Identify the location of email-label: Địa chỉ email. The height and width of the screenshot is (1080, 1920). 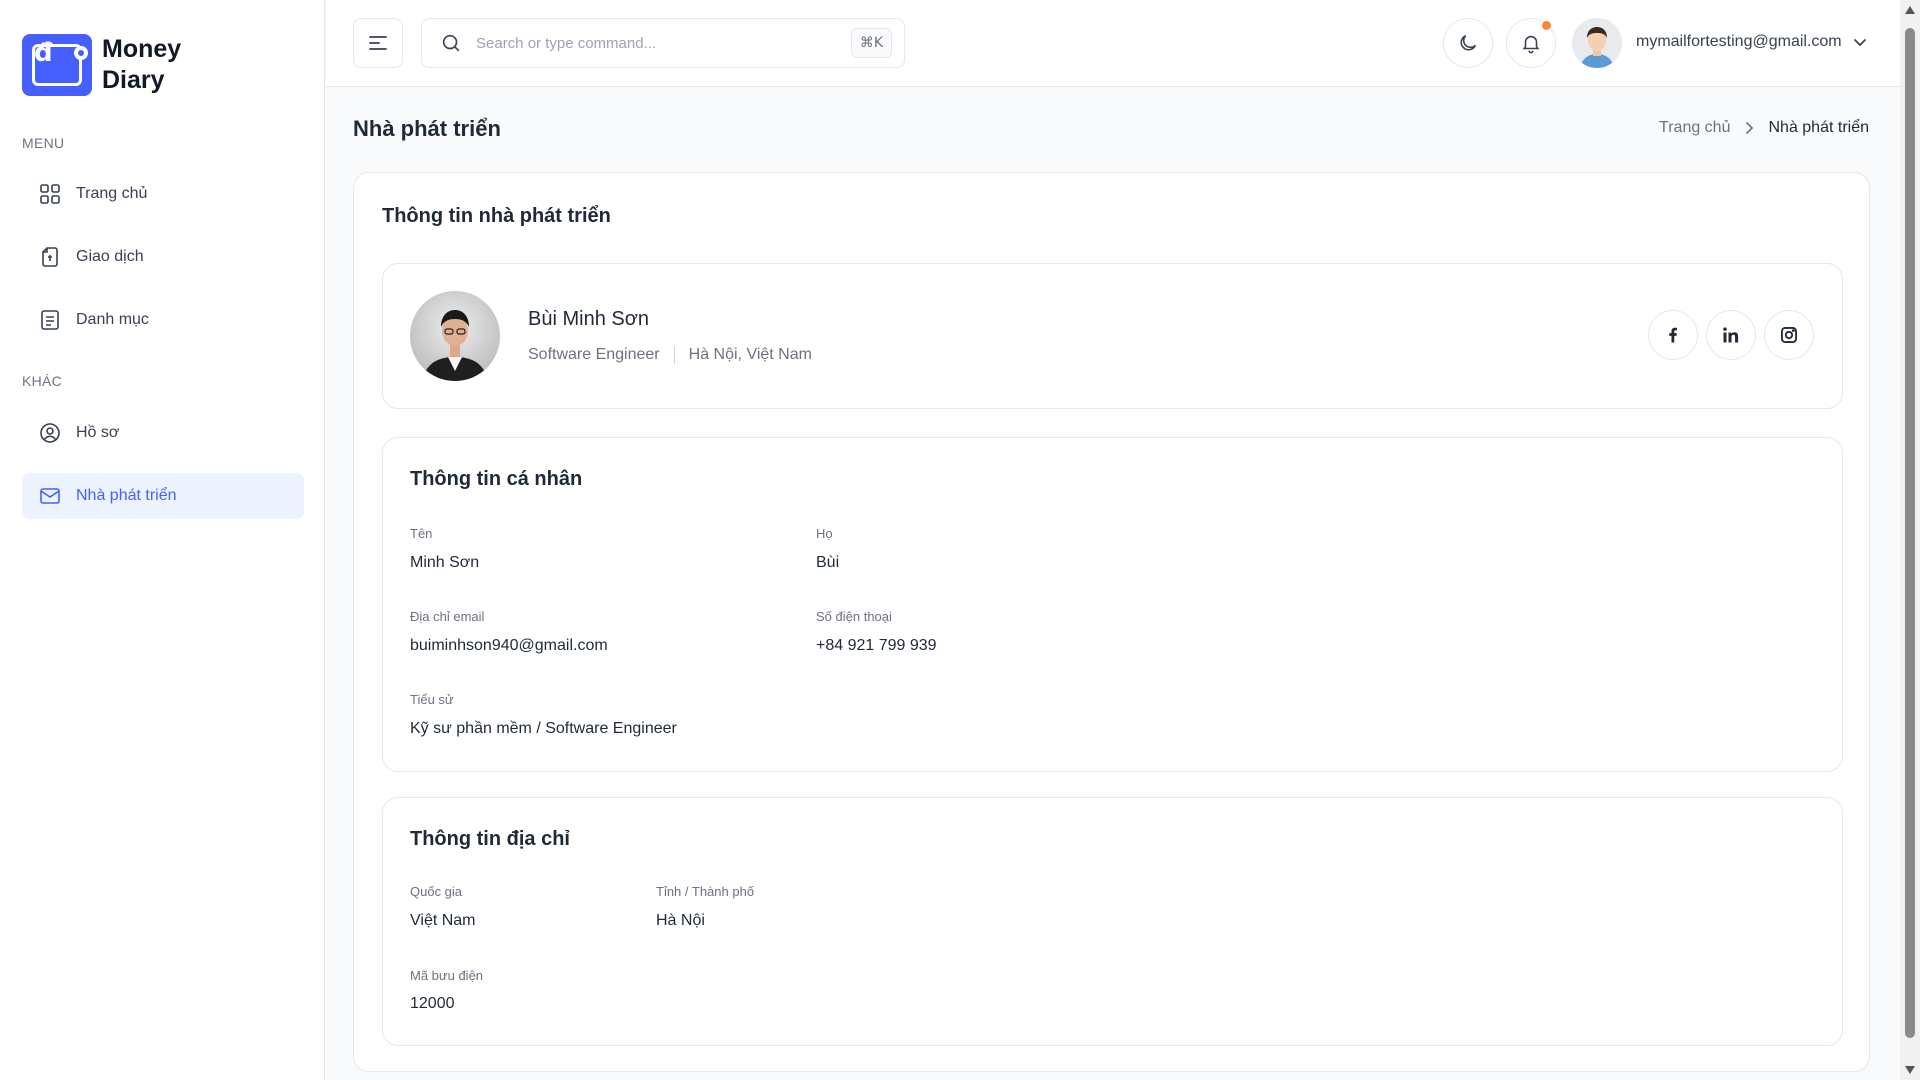
(447, 616).